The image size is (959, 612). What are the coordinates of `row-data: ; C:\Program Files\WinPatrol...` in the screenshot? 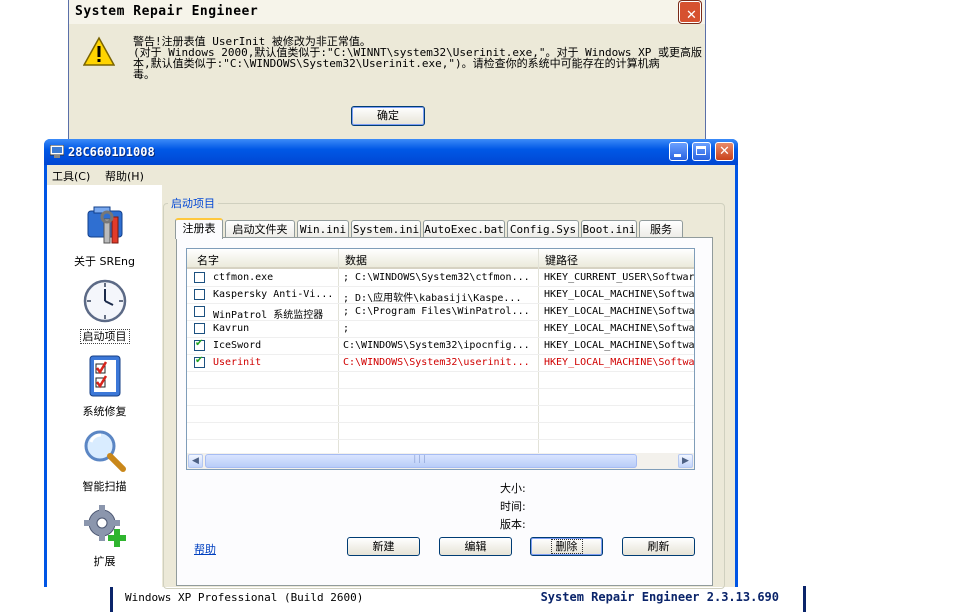 It's located at (436, 311).